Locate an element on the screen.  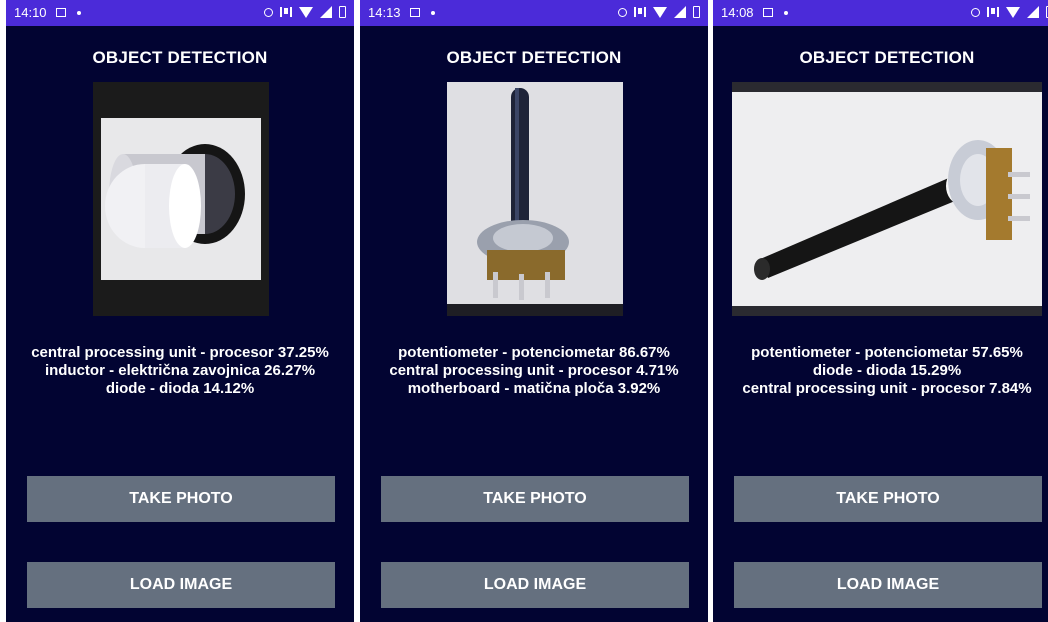
result-line: central processing unit - procesor 7.84% is located at coordinates (887, 388).